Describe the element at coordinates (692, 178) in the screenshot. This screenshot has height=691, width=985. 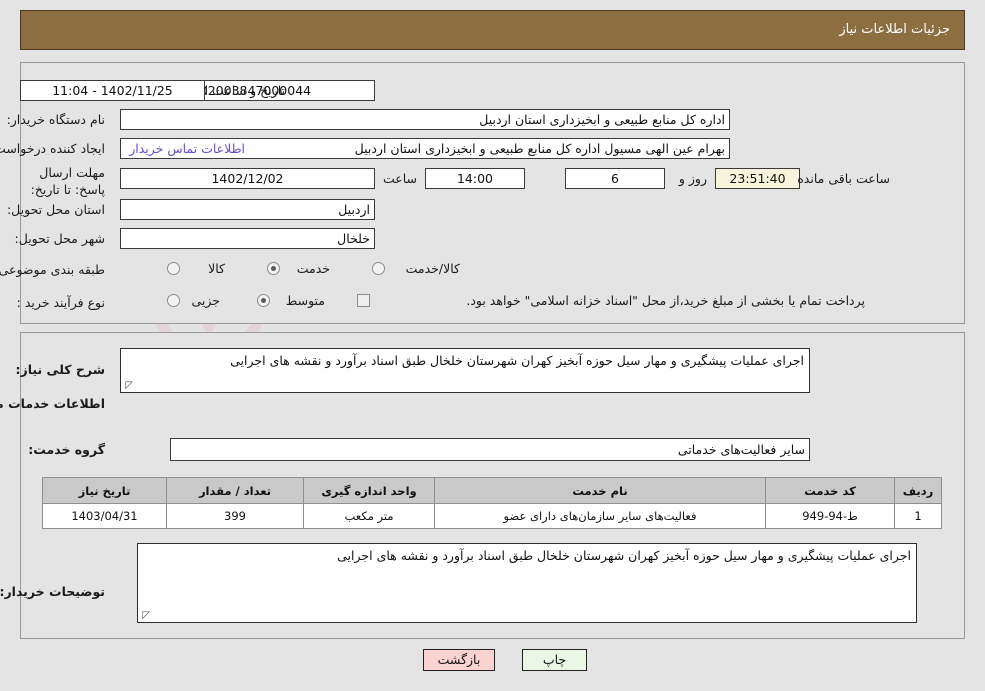
I see `remaining-days-unit-label: روز و` at that location.